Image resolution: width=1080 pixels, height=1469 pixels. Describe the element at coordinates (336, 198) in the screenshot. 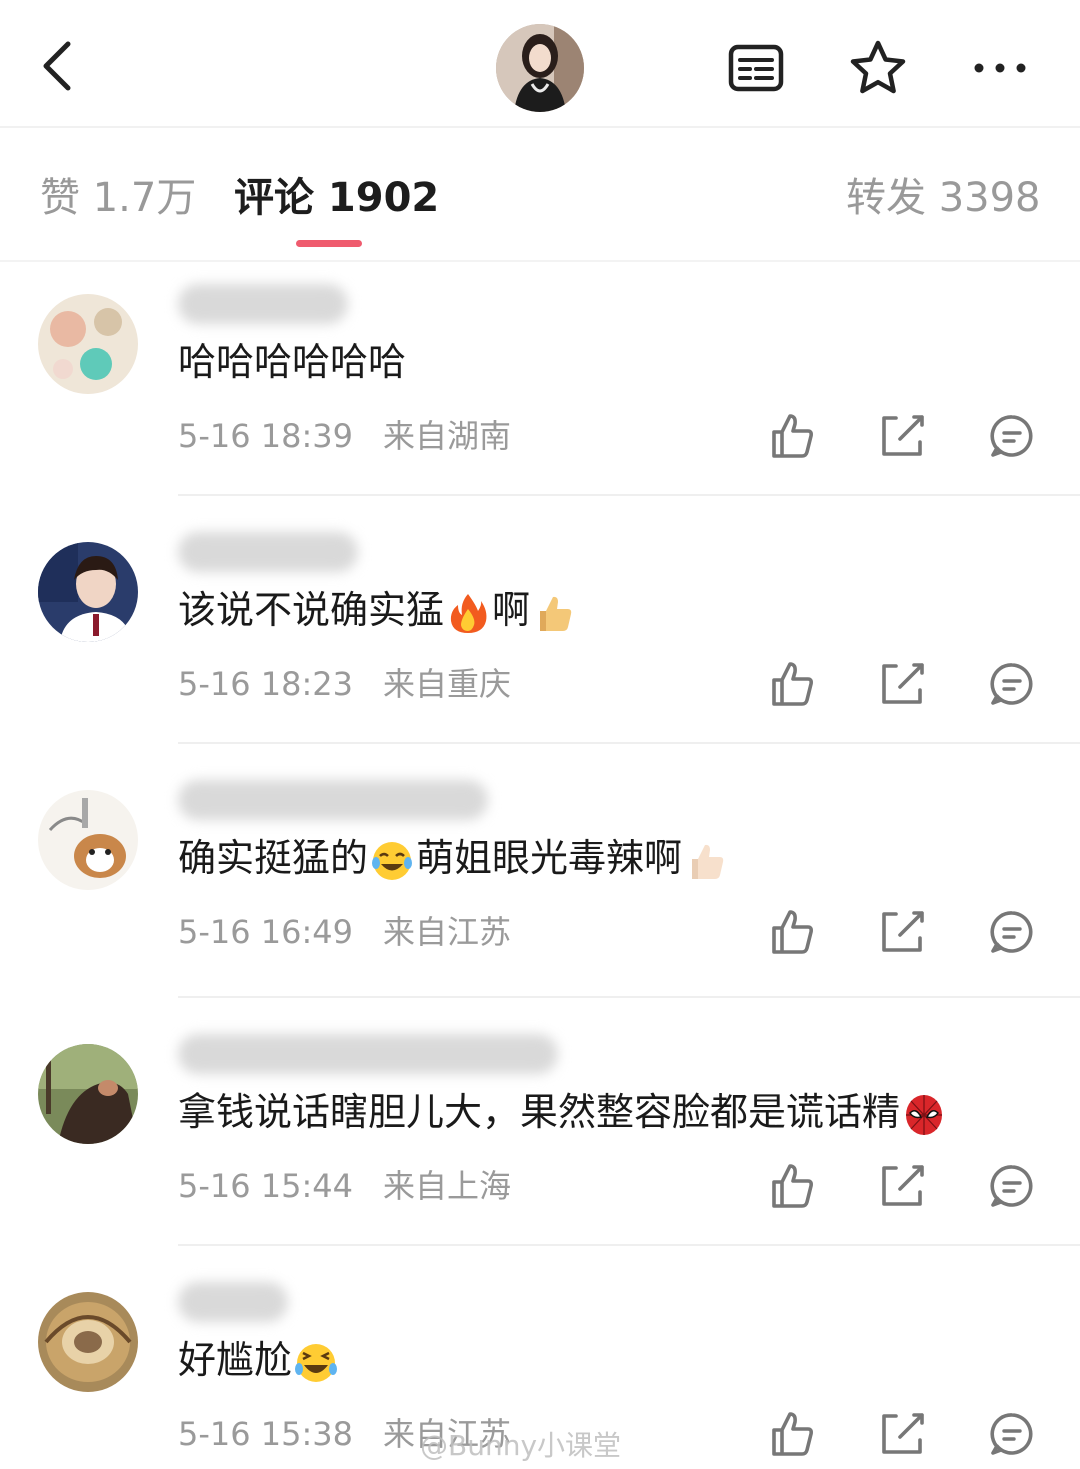

I see `tab-comments: 评论 1902` at that location.